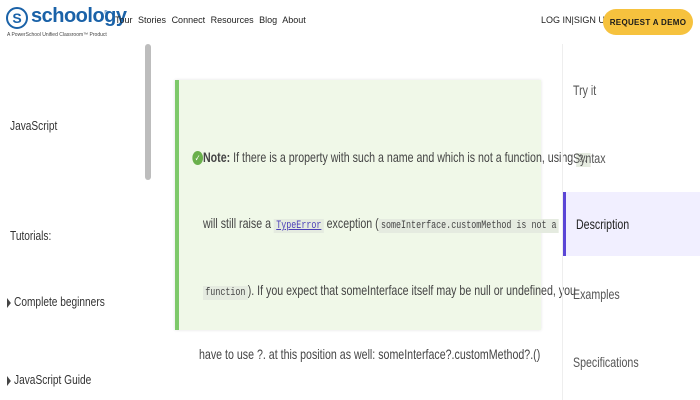  I want to click on note-text-2: will still raise a, so click(237, 223).